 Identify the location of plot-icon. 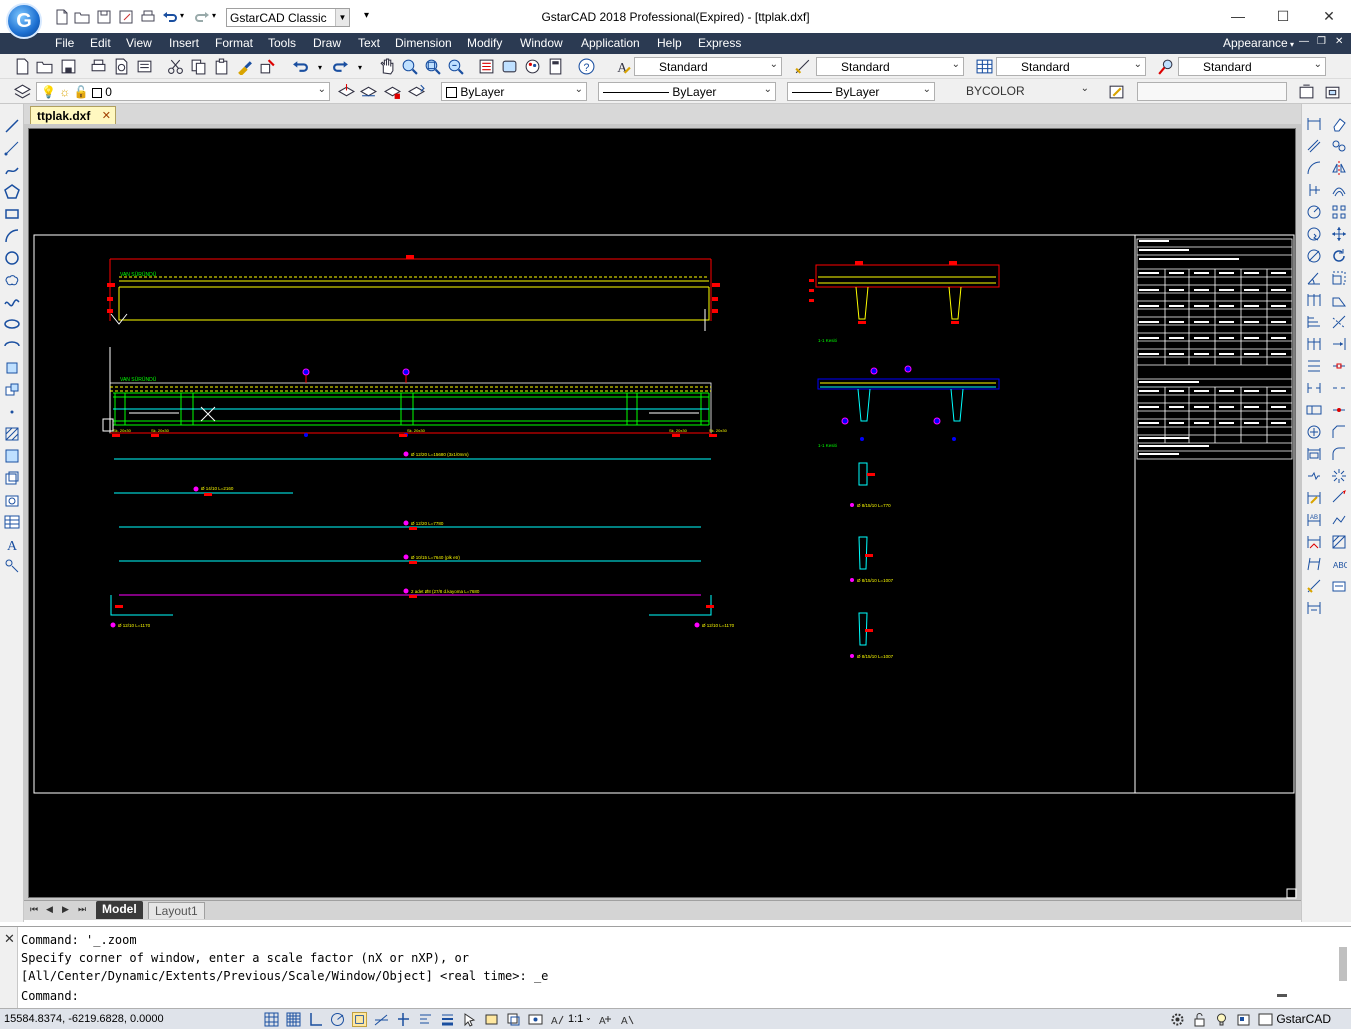
(98, 66).